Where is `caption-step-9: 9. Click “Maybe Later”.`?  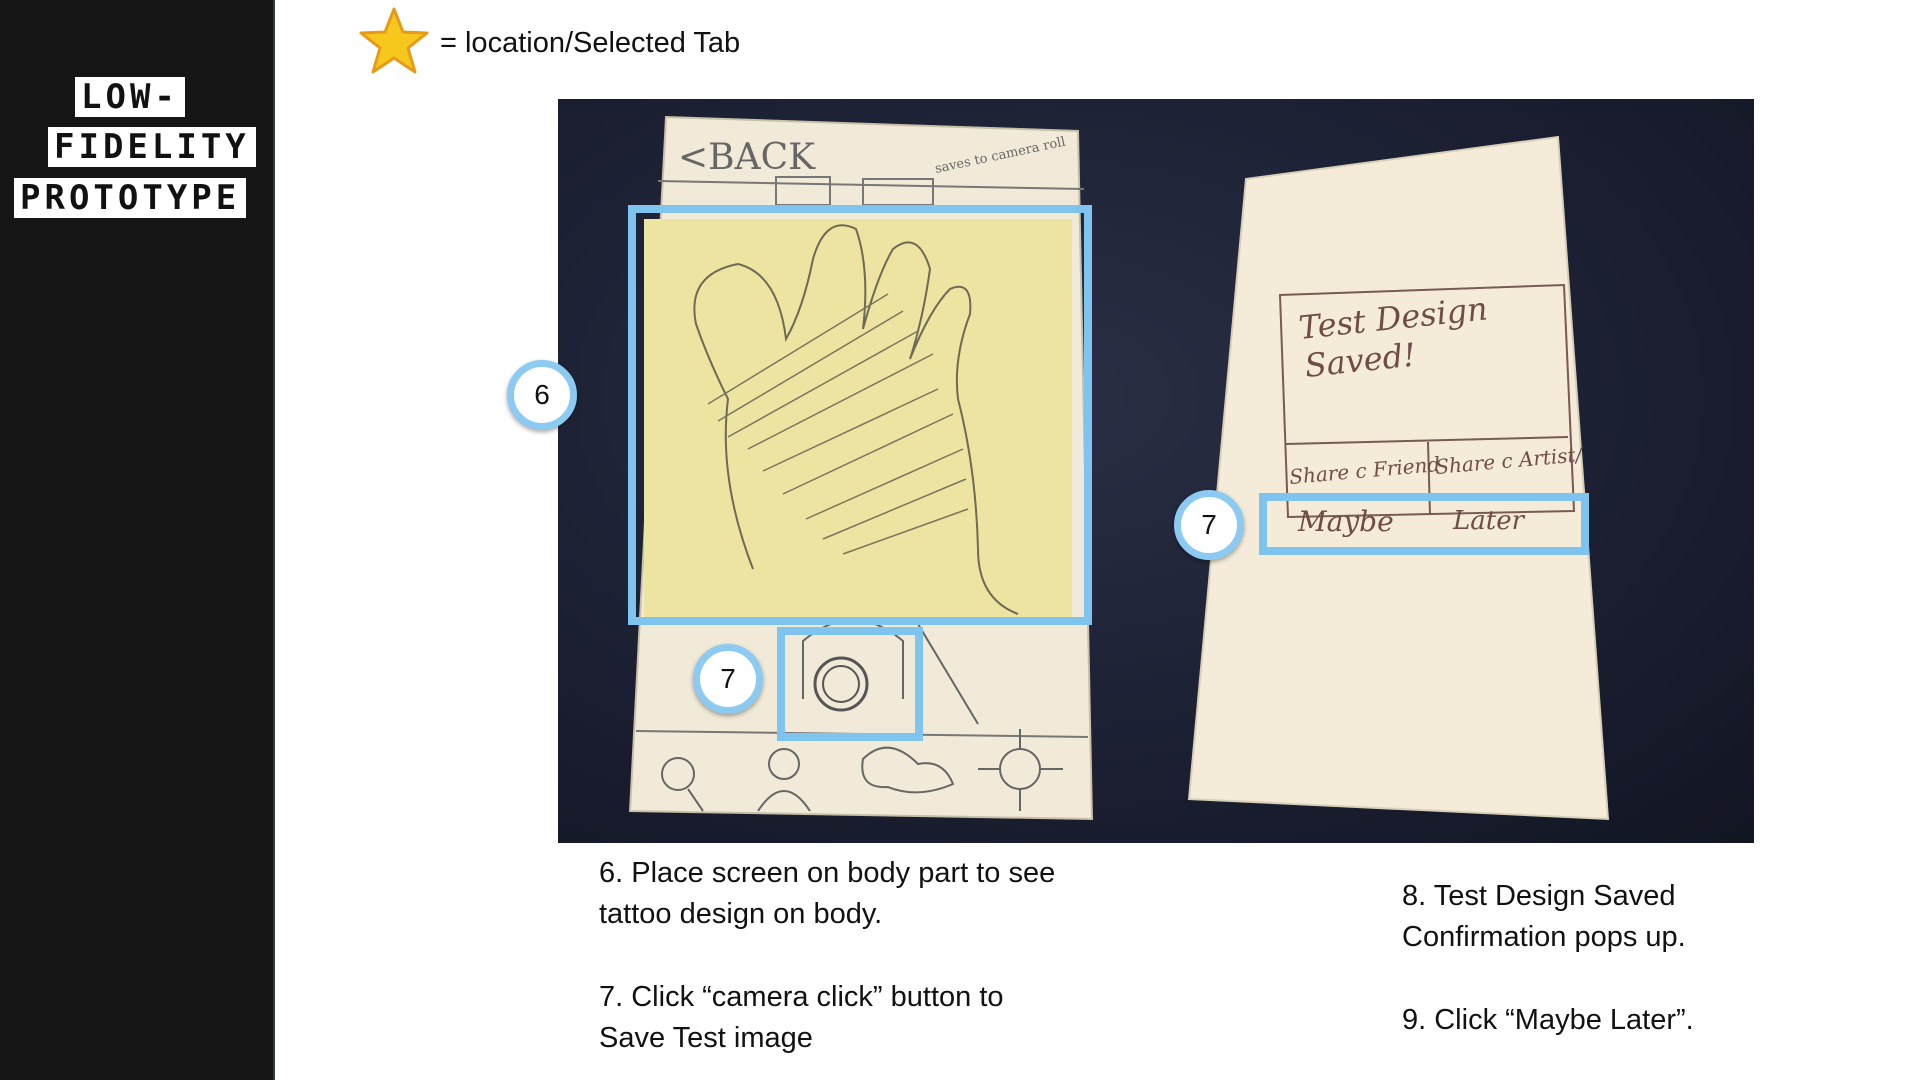
caption-step-9: 9. Click “Maybe Later”. is located at coordinates (1548, 1020).